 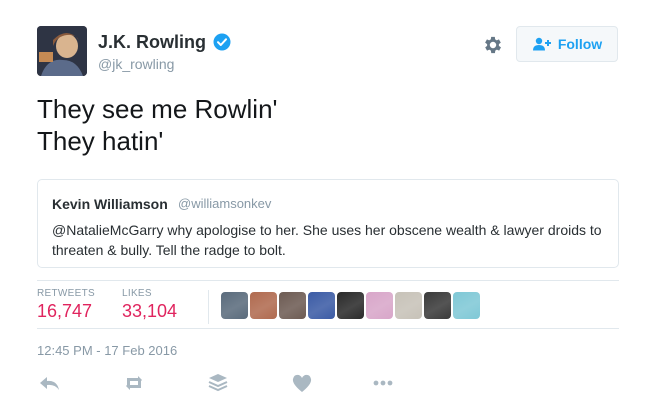 What do you see at coordinates (218, 383) in the screenshot?
I see `stack-icon` at bounding box center [218, 383].